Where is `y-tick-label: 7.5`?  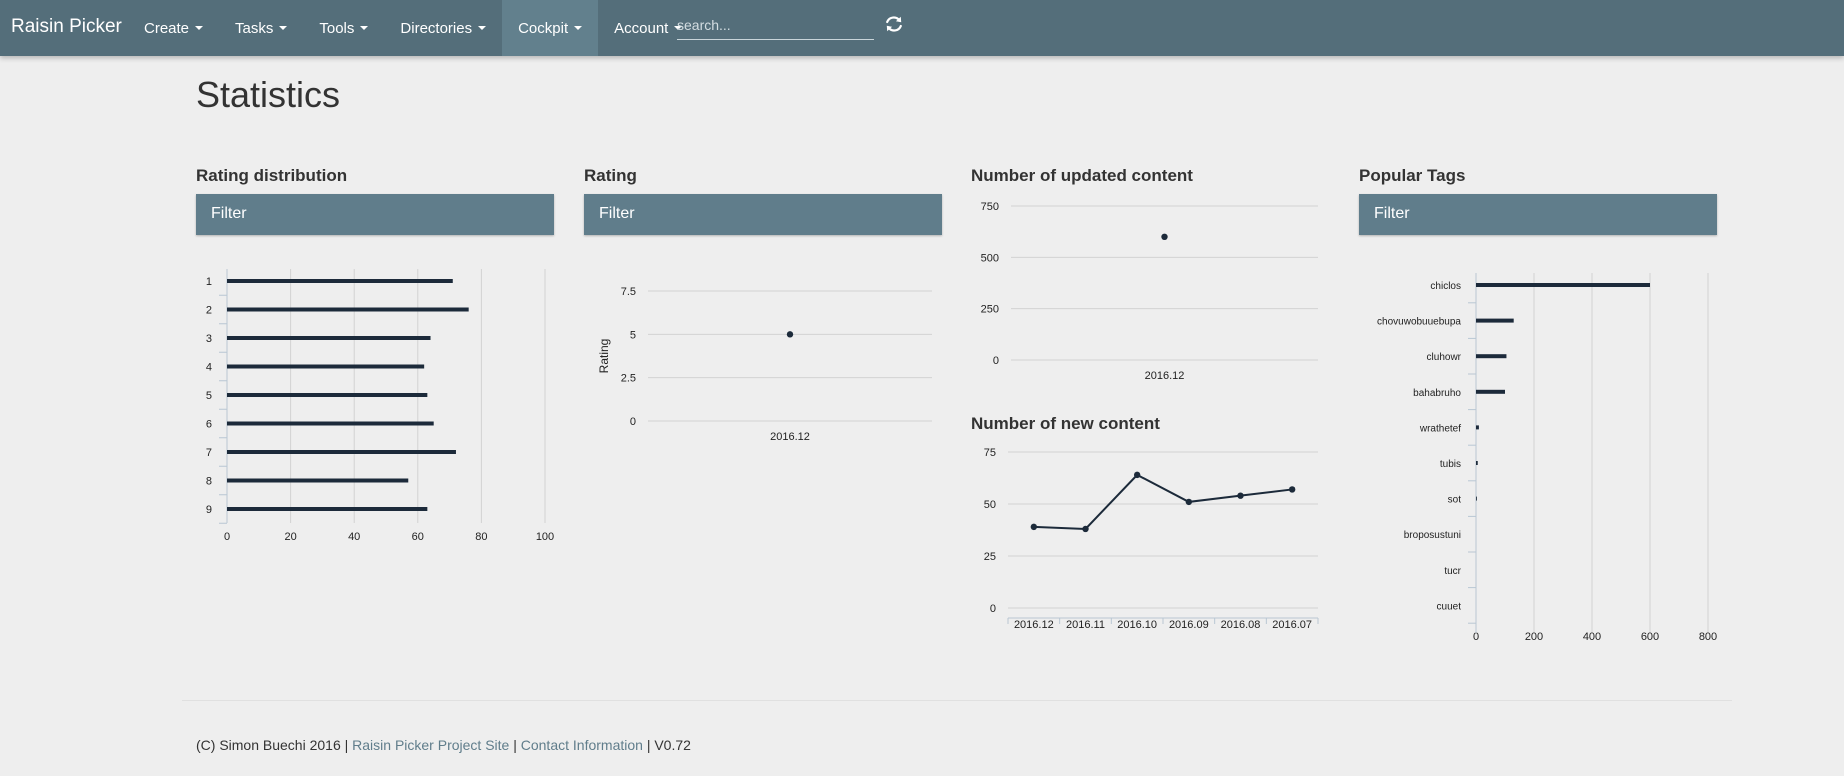 y-tick-label: 7.5 is located at coordinates (628, 292).